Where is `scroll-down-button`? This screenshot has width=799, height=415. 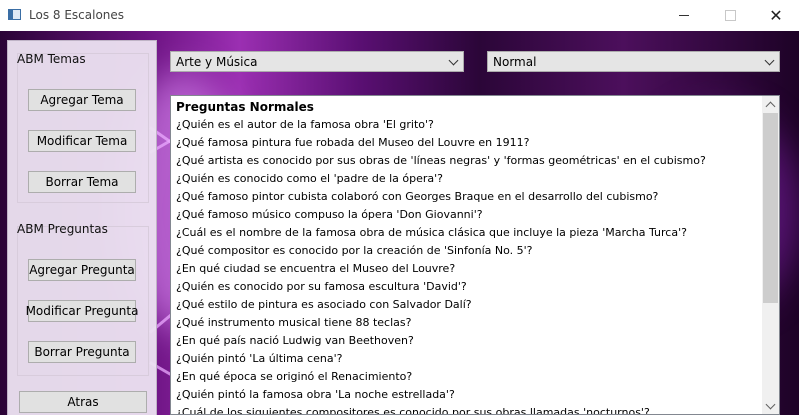 scroll-down-button is located at coordinates (770, 405).